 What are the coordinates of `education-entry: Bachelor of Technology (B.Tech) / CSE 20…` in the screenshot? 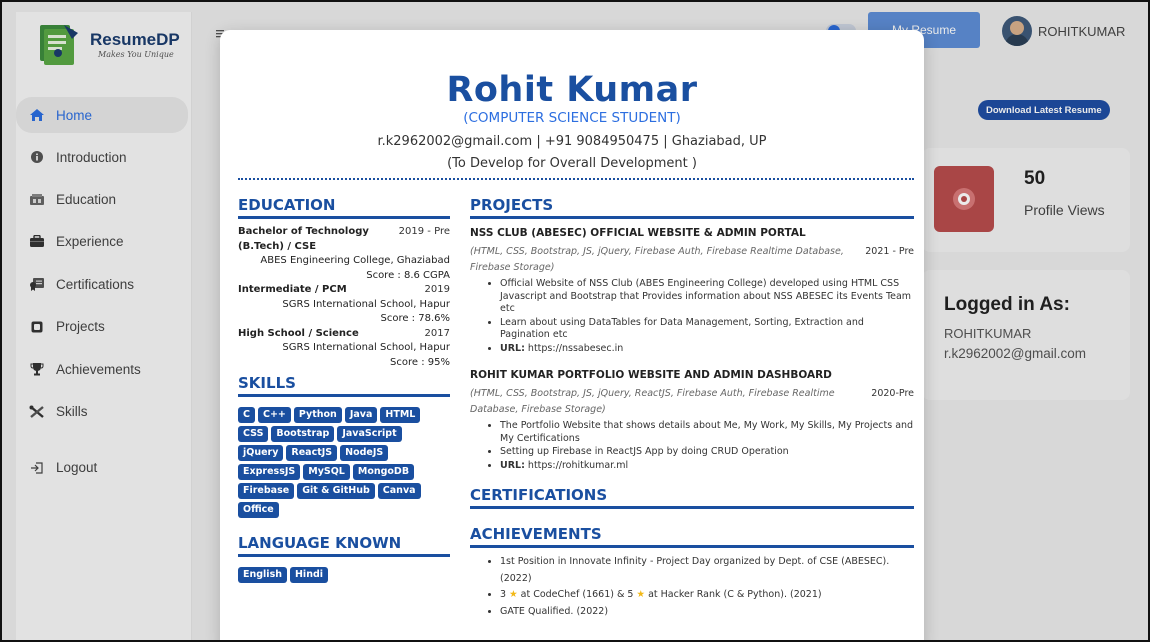 It's located at (344, 254).